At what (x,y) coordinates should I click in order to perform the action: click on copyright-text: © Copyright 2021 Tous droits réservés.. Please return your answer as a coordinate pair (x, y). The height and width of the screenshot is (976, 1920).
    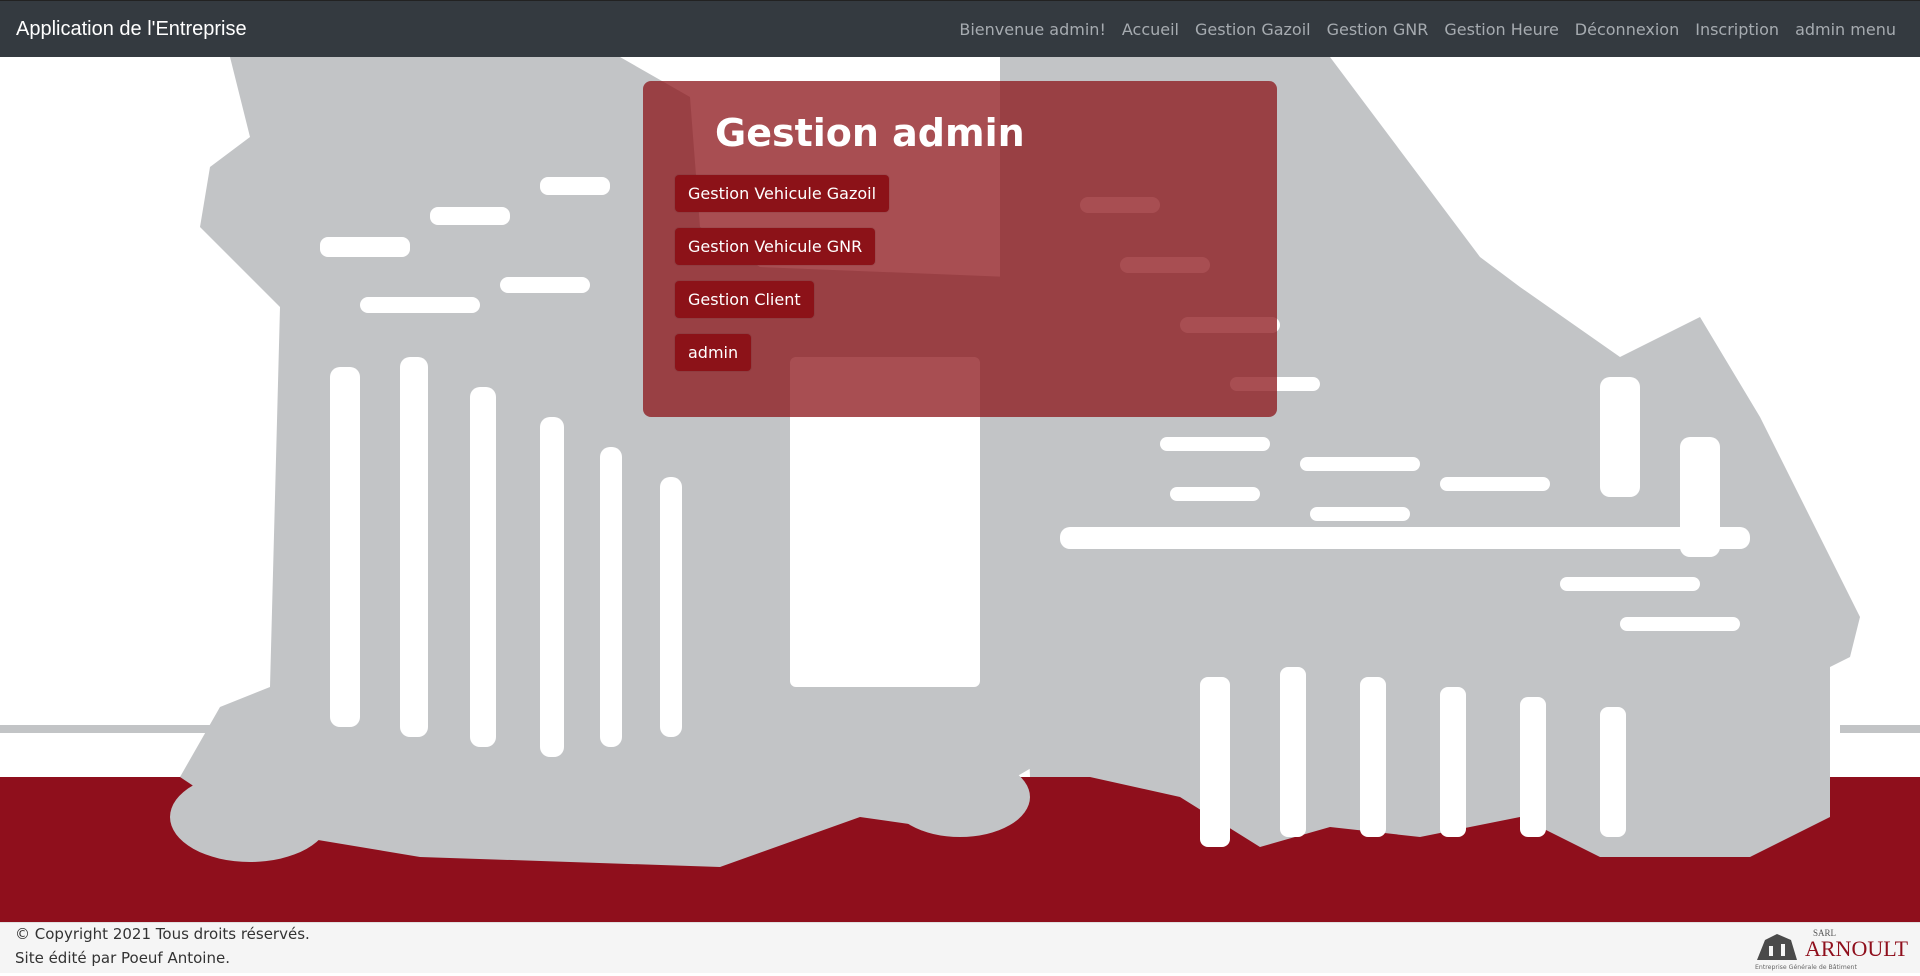
    Looking at the image, I should click on (162, 934).